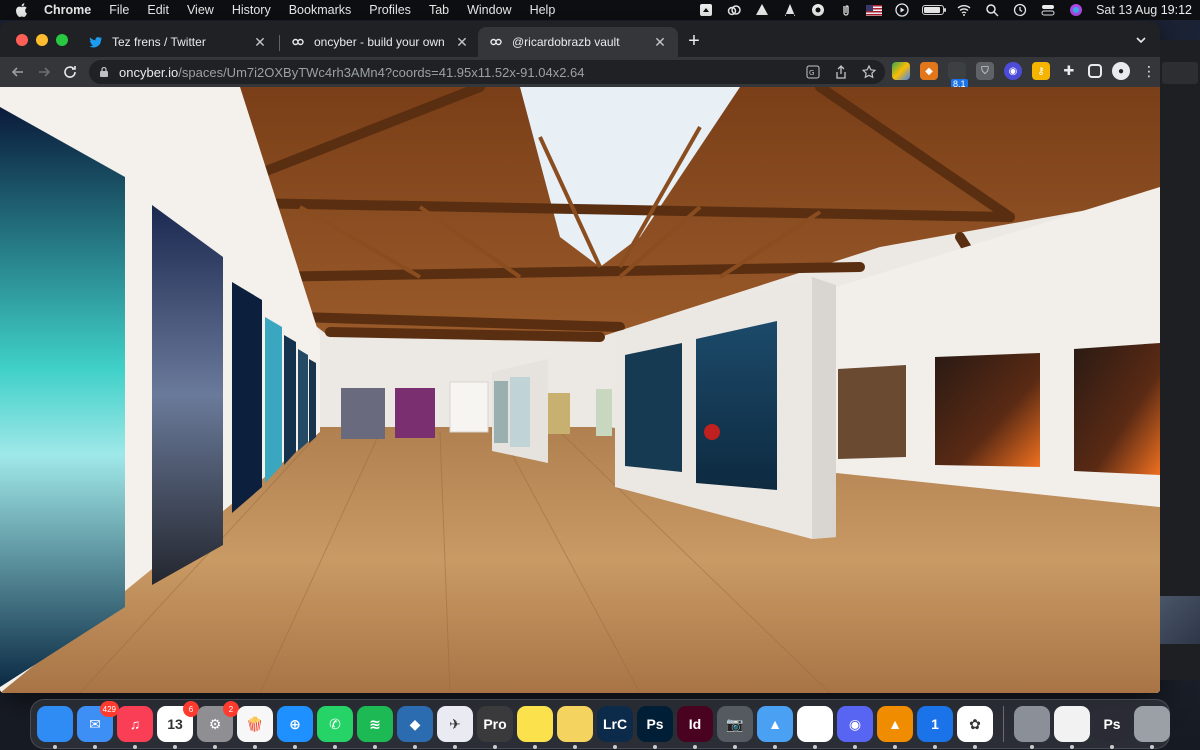 The image size is (1200, 750). I want to click on dock-chrome-icon, so click(815, 727).